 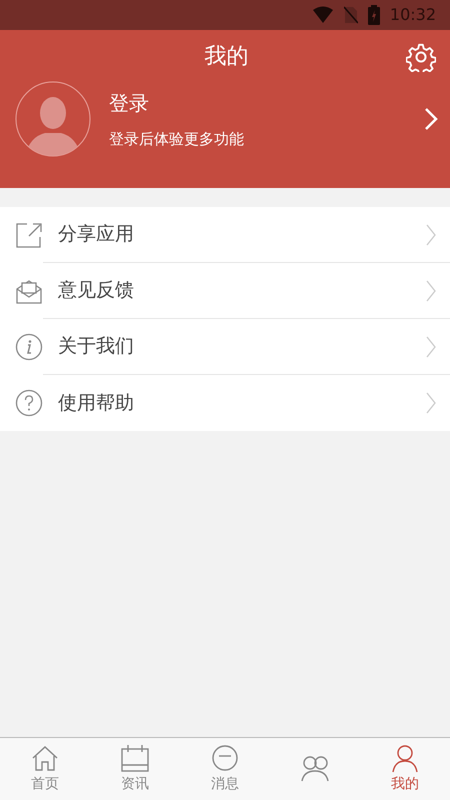 I want to click on info-icon, so click(x=29, y=347).